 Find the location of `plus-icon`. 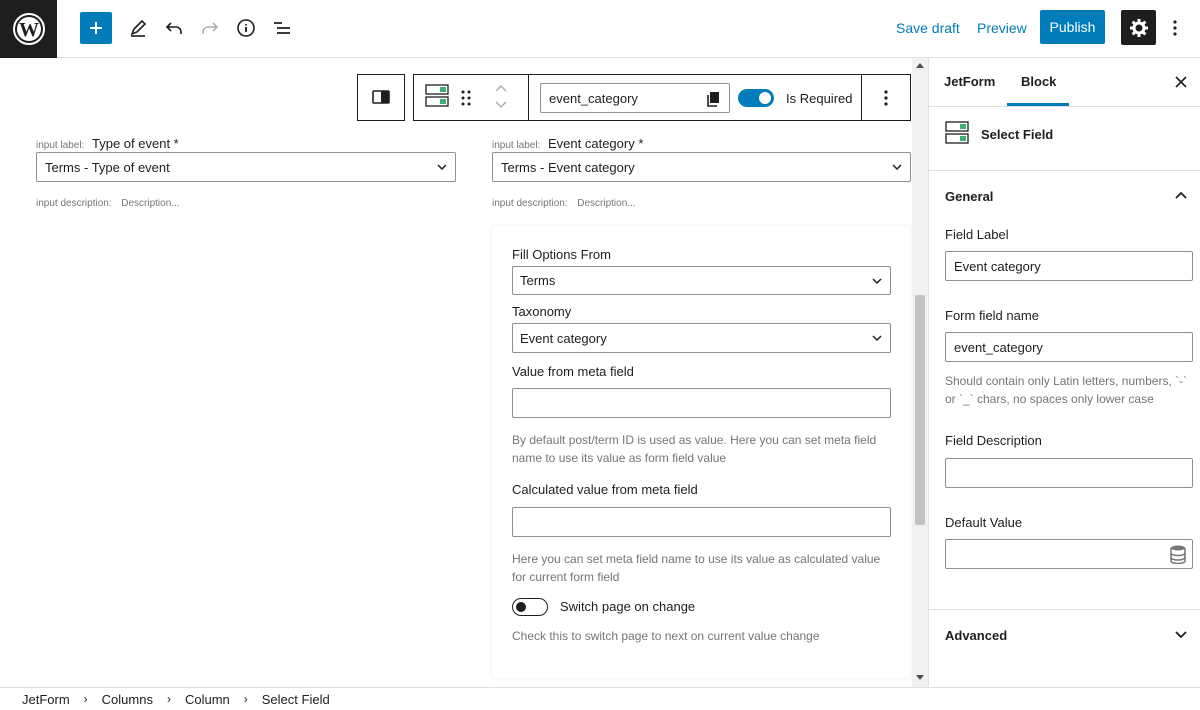

plus-icon is located at coordinates (96, 28).